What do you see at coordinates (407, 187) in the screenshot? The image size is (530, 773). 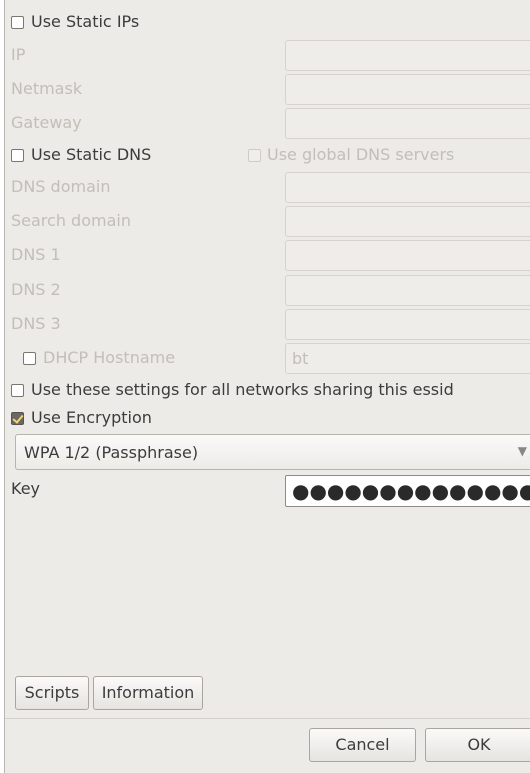 I see `dns-domain-field` at bounding box center [407, 187].